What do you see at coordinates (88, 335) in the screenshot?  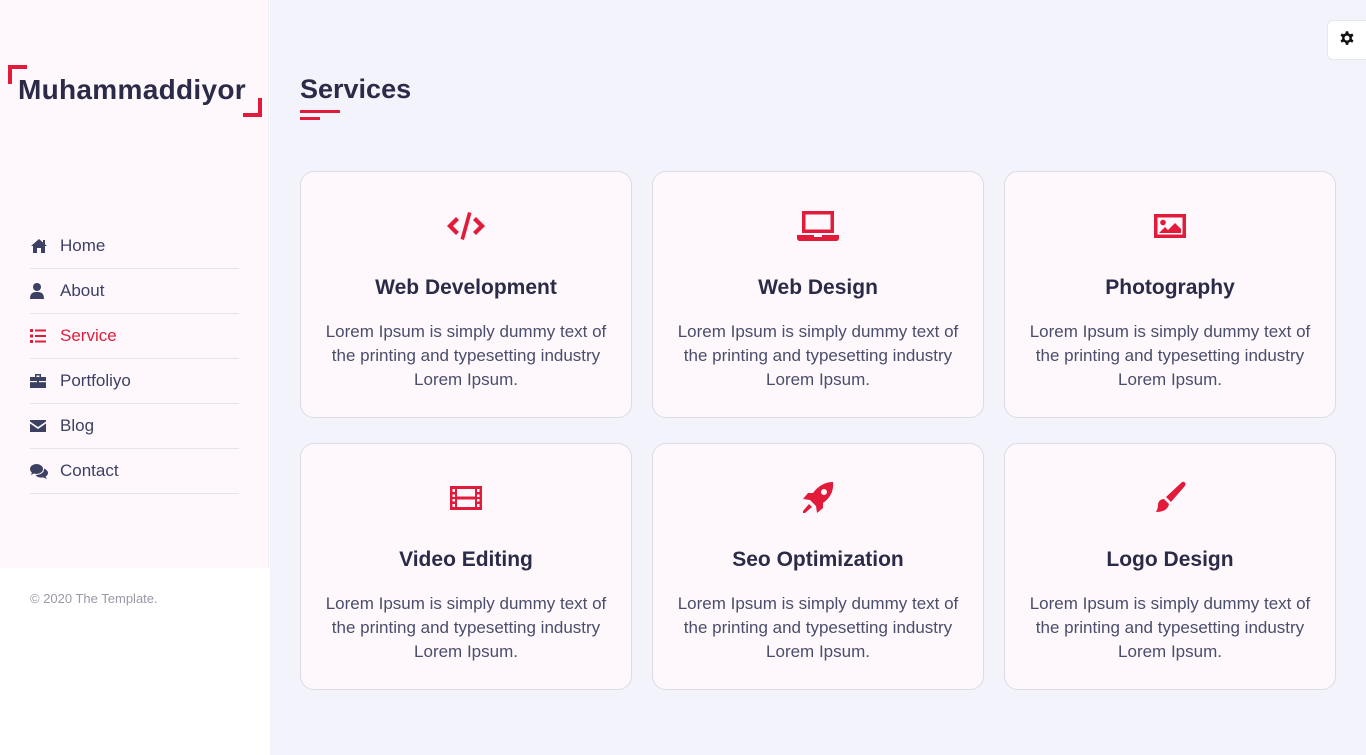 I see `sidebar-item-label: Service` at bounding box center [88, 335].